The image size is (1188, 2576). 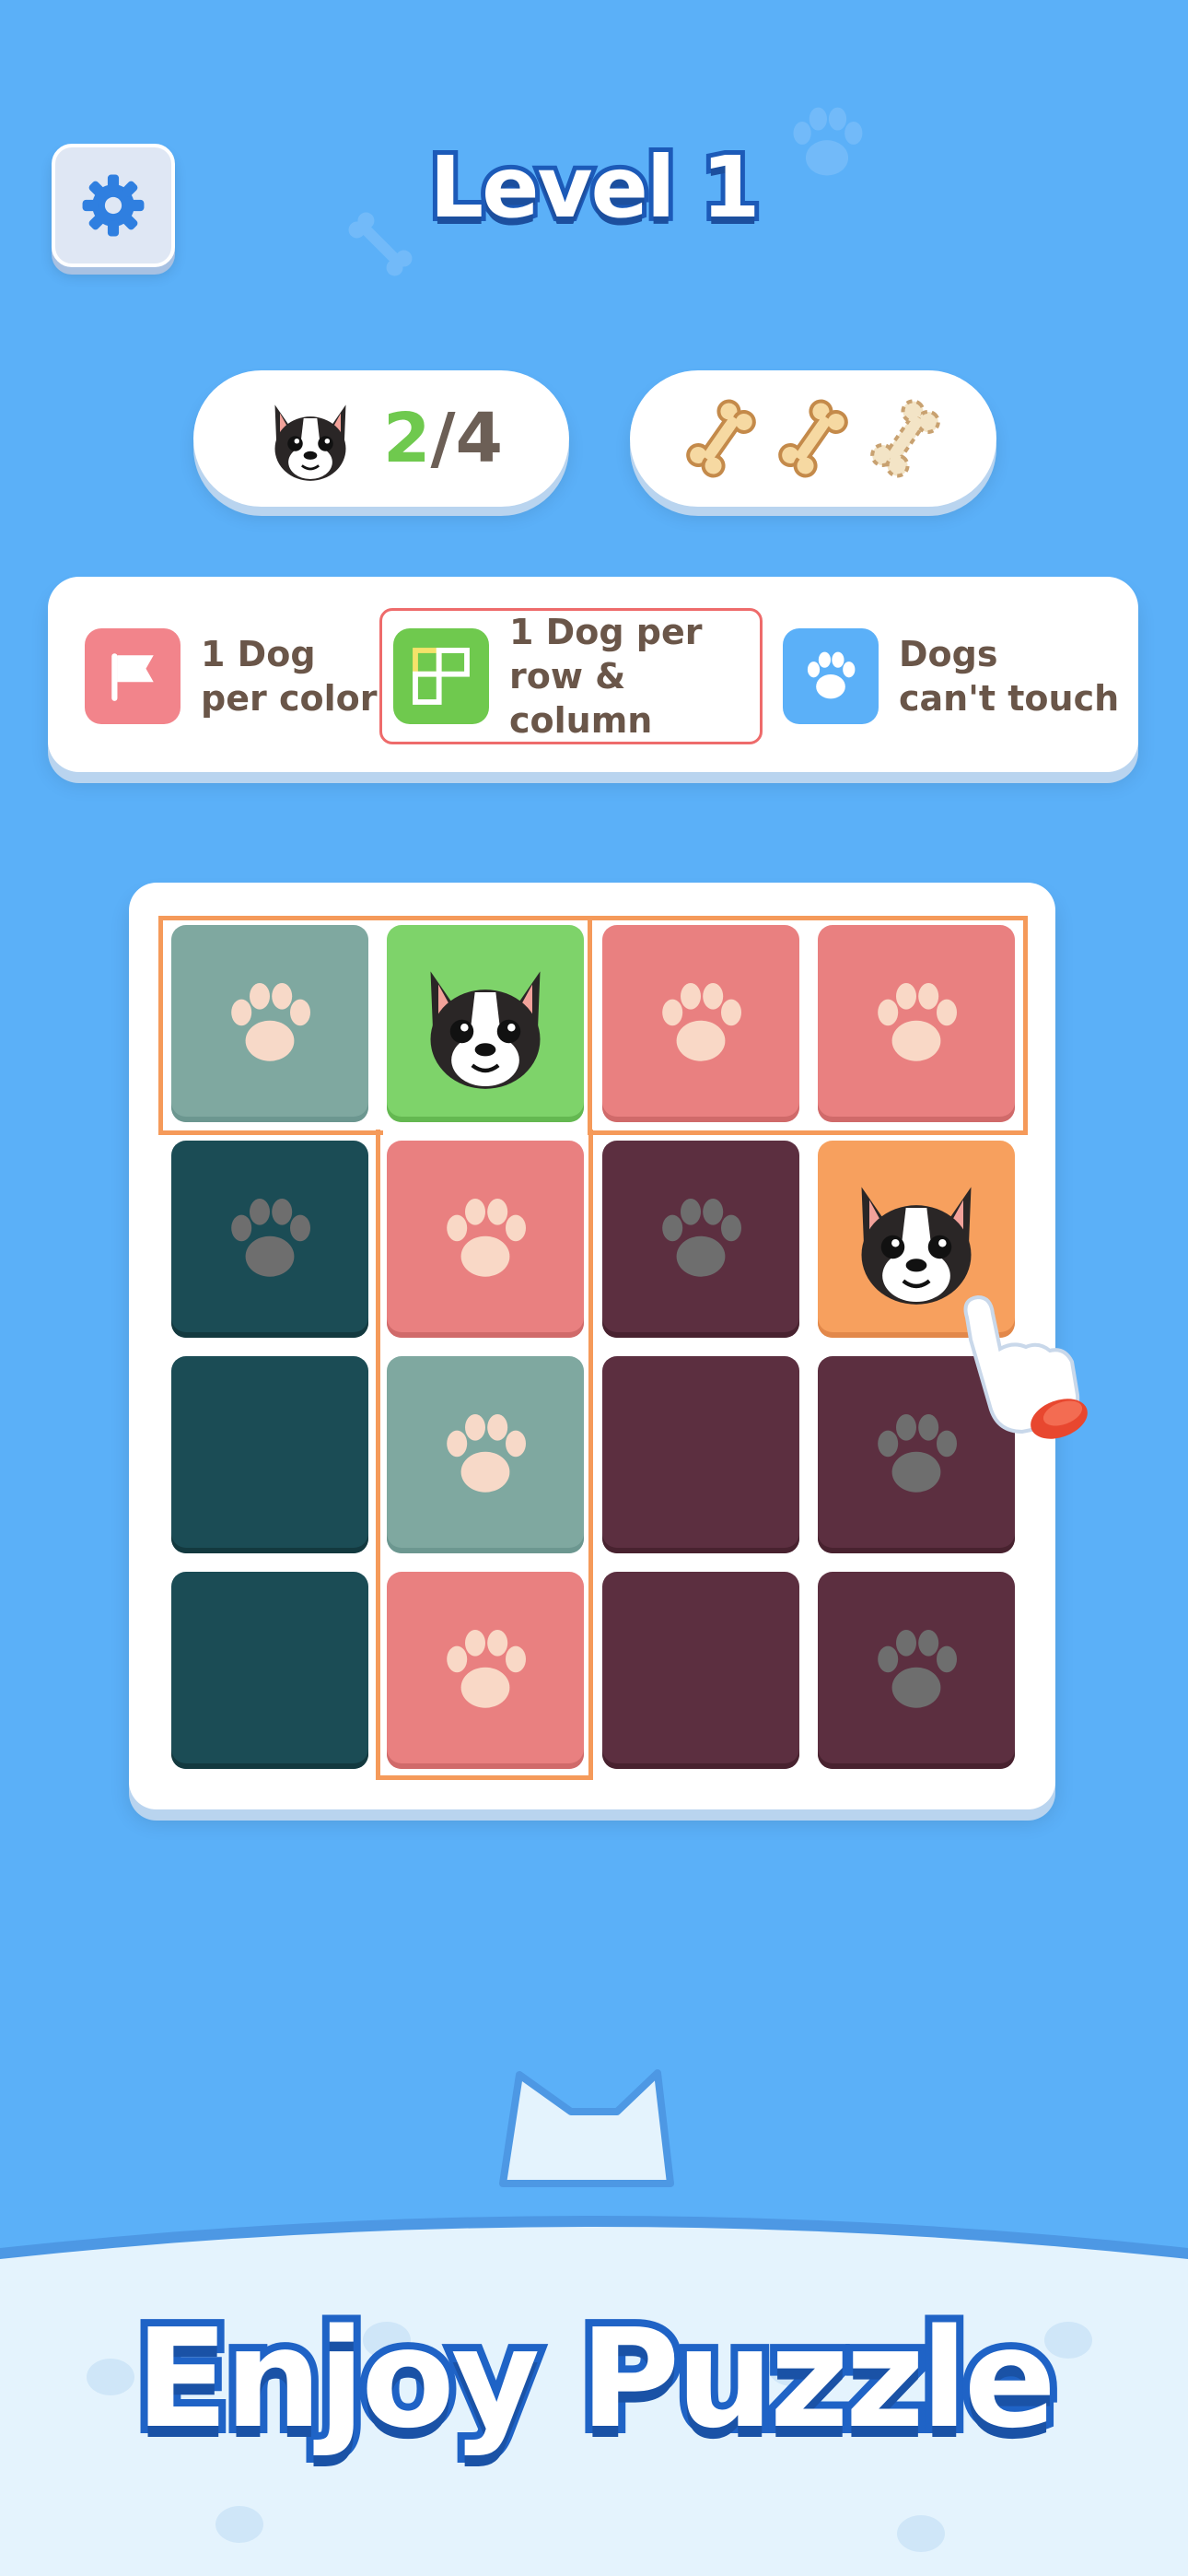 I want to click on rule-one-dog-per-row-column: 1 Dog per row & column, so click(x=571, y=676).